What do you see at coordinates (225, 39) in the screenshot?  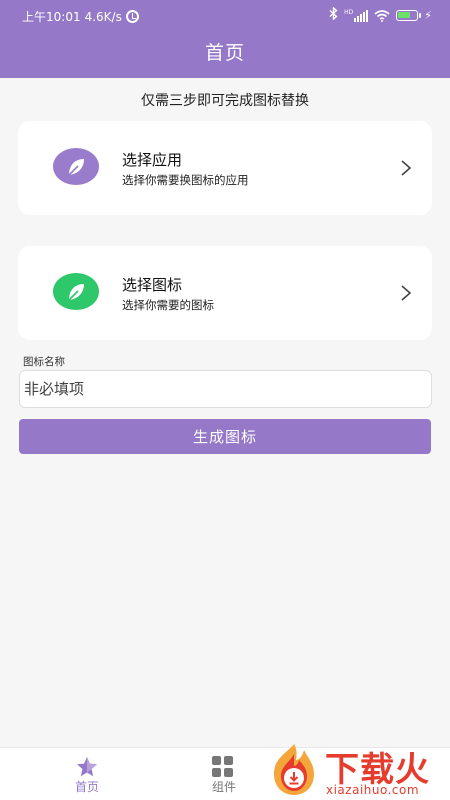 I see `app-header: 上午10:01 4.6K/s HD ⚡ 首页` at bounding box center [225, 39].